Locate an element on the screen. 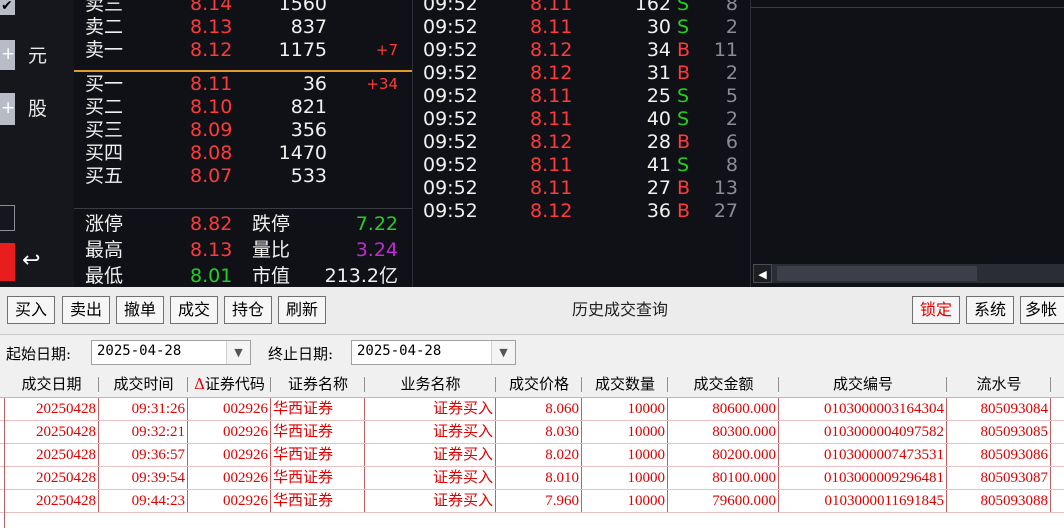 The width and height of the screenshot is (1064, 528). table-cell: 80100.000 is located at coordinates (723, 478).